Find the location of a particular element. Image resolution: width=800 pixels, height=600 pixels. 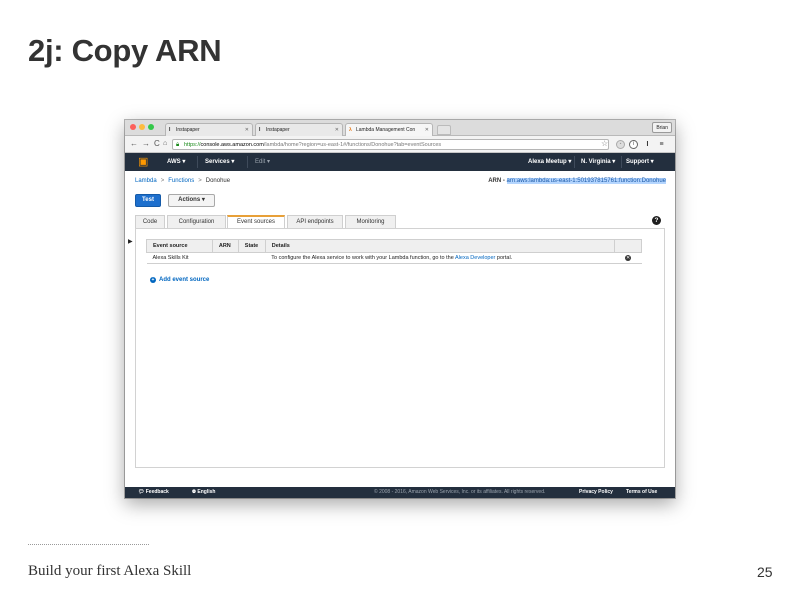

help-icon: ? is located at coordinates (656, 220).